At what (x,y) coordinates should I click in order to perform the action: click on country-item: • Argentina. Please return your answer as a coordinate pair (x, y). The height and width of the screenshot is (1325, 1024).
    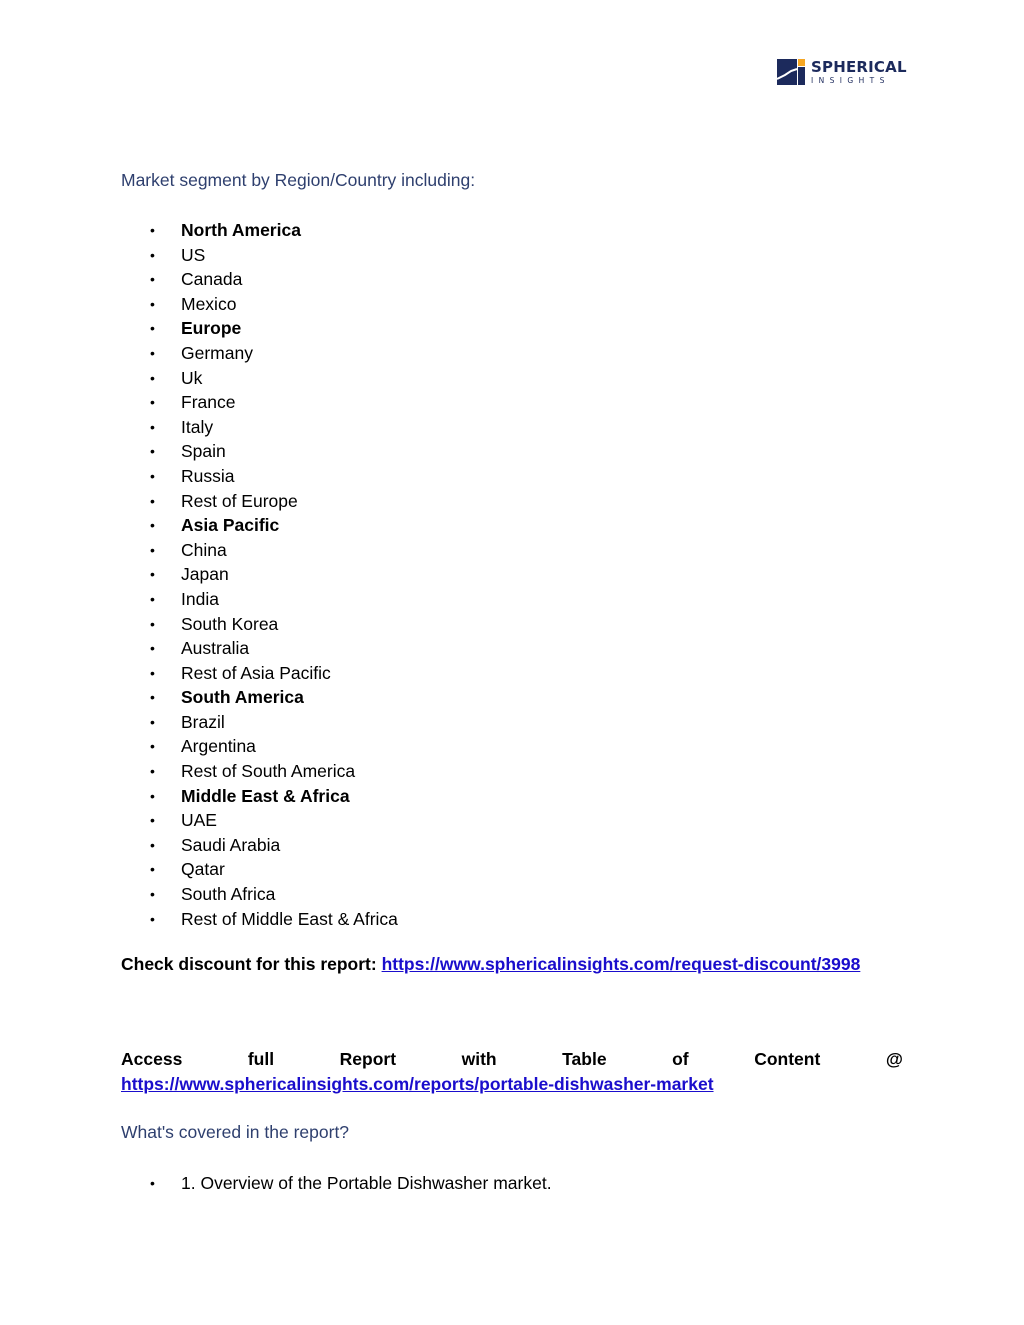
    Looking at the image, I should click on (259, 746).